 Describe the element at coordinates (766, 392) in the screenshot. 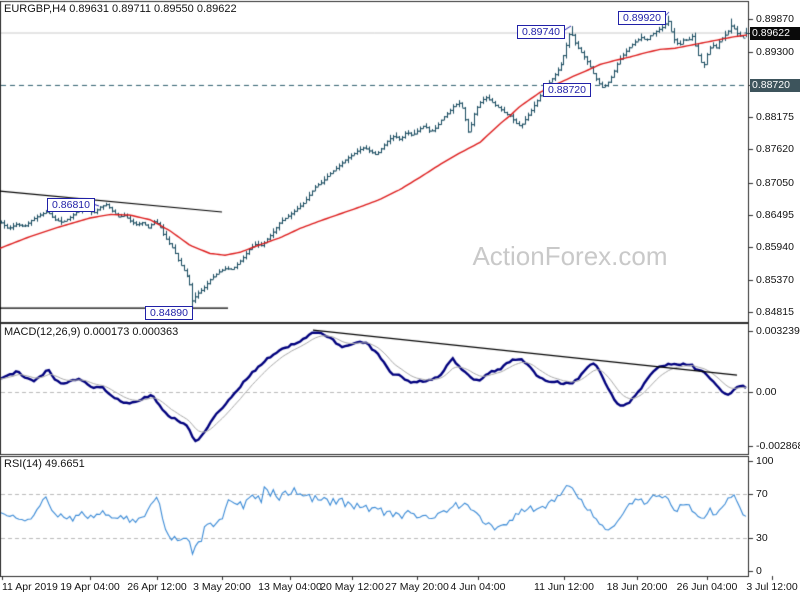

I see `macd-y-axis-label: 0.00` at that location.